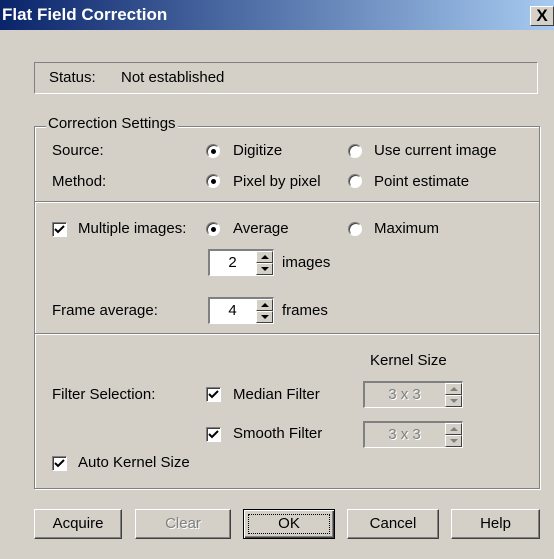 The width and height of the screenshot is (554, 559). Describe the element at coordinates (232, 310) in the screenshot. I see `frame-average-value: 4` at that location.